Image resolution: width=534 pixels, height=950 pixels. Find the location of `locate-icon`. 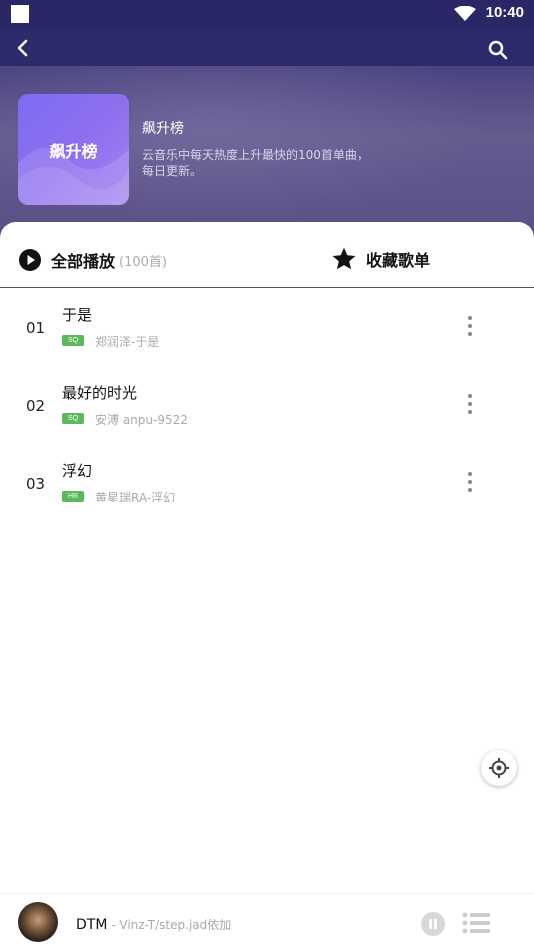

locate-icon is located at coordinates (499, 768).